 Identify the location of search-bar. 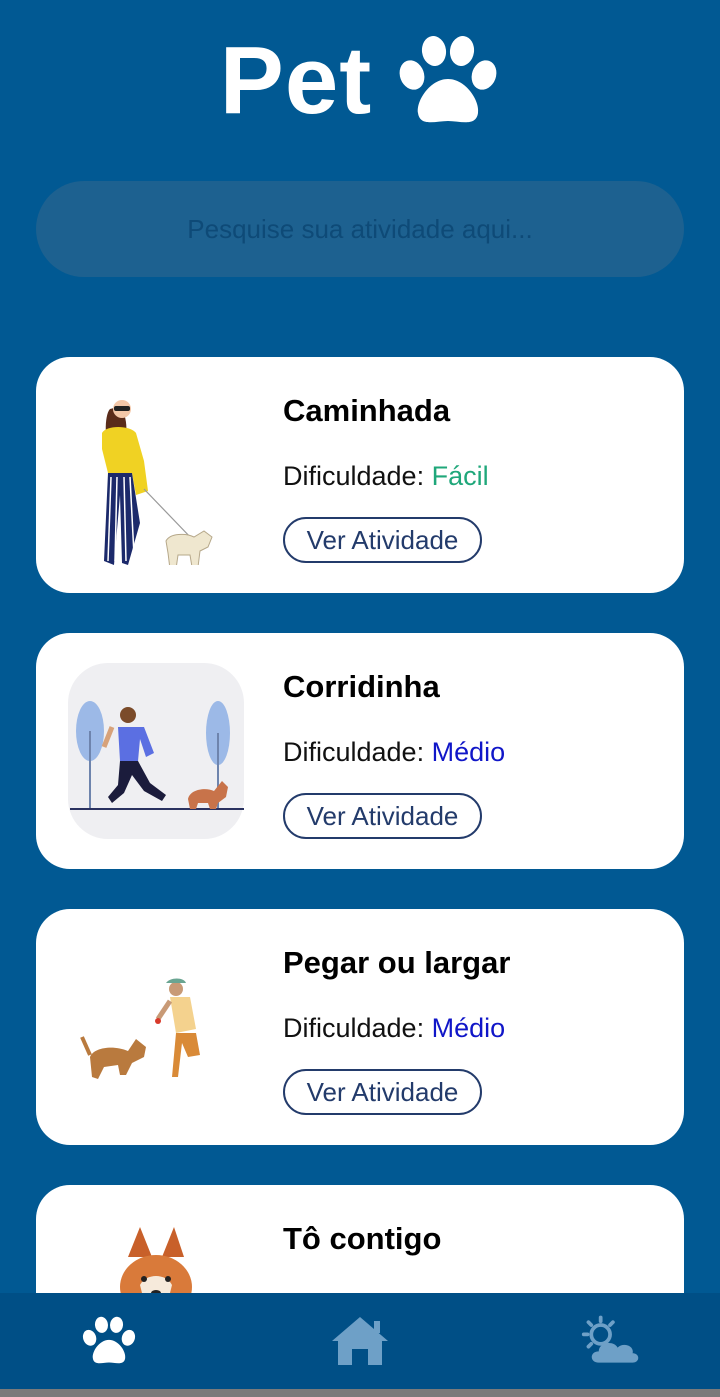
(360, 229).